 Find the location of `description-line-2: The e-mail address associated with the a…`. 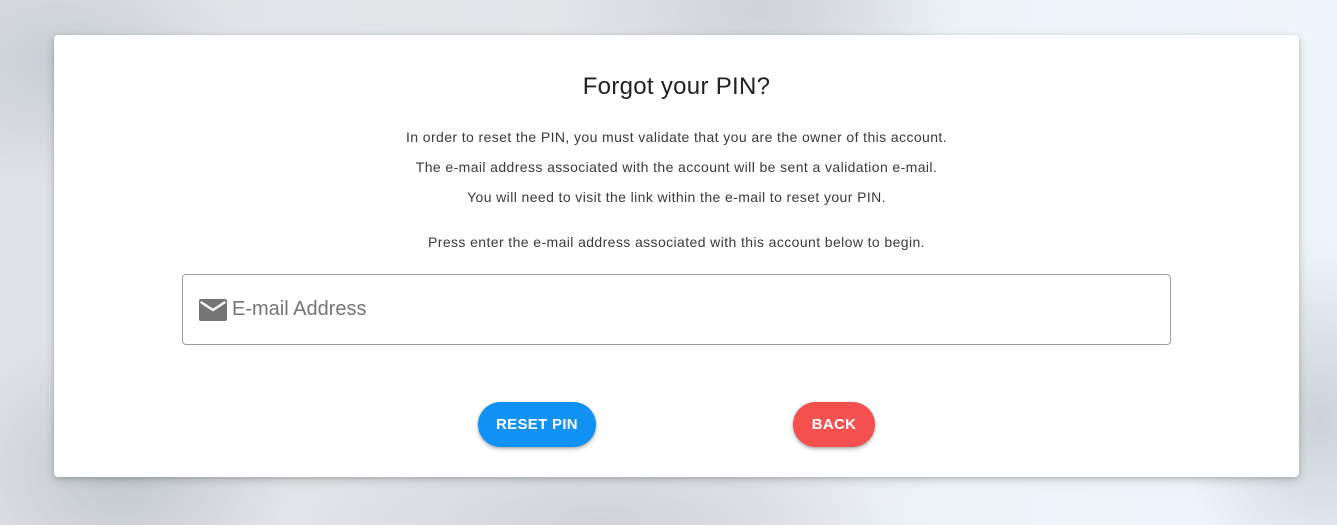

description-line-2: The e-mail address associated with the a… is located at coordinates (676, 167).